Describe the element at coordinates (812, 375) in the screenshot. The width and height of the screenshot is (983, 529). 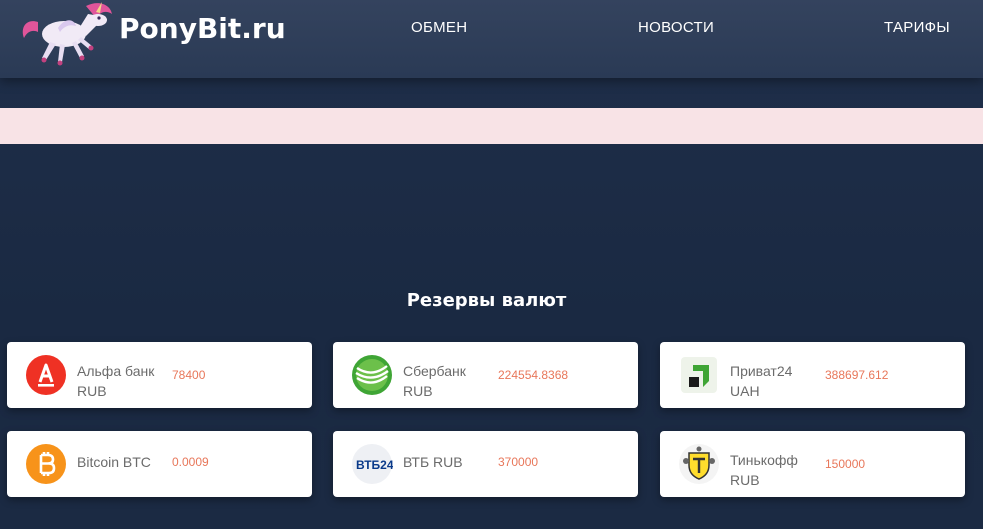
I see `reserve-card-privat24: Приват24 UAH 388697.612` at that location.